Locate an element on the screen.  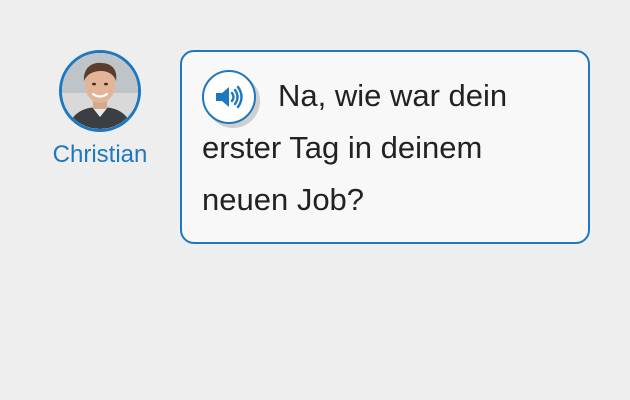
avatar-portrait-icon is located at coordinates (100, 91).